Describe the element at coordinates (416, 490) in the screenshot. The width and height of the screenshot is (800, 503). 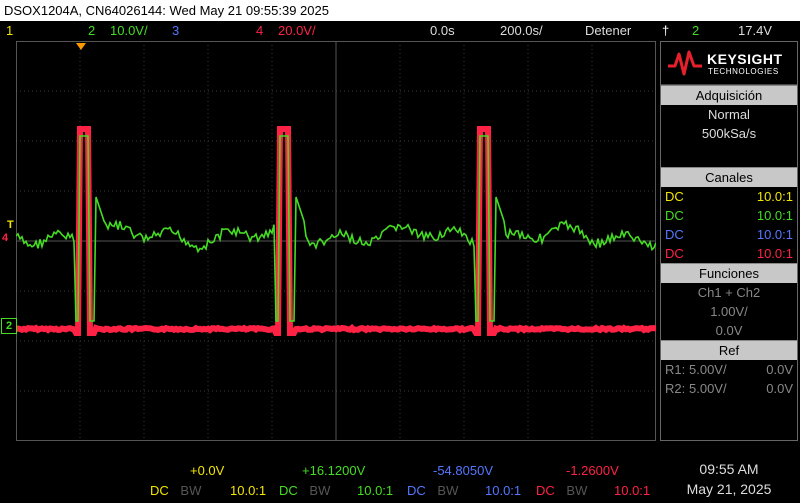
I see `ch3-bottom-coupling: DC` at that location.